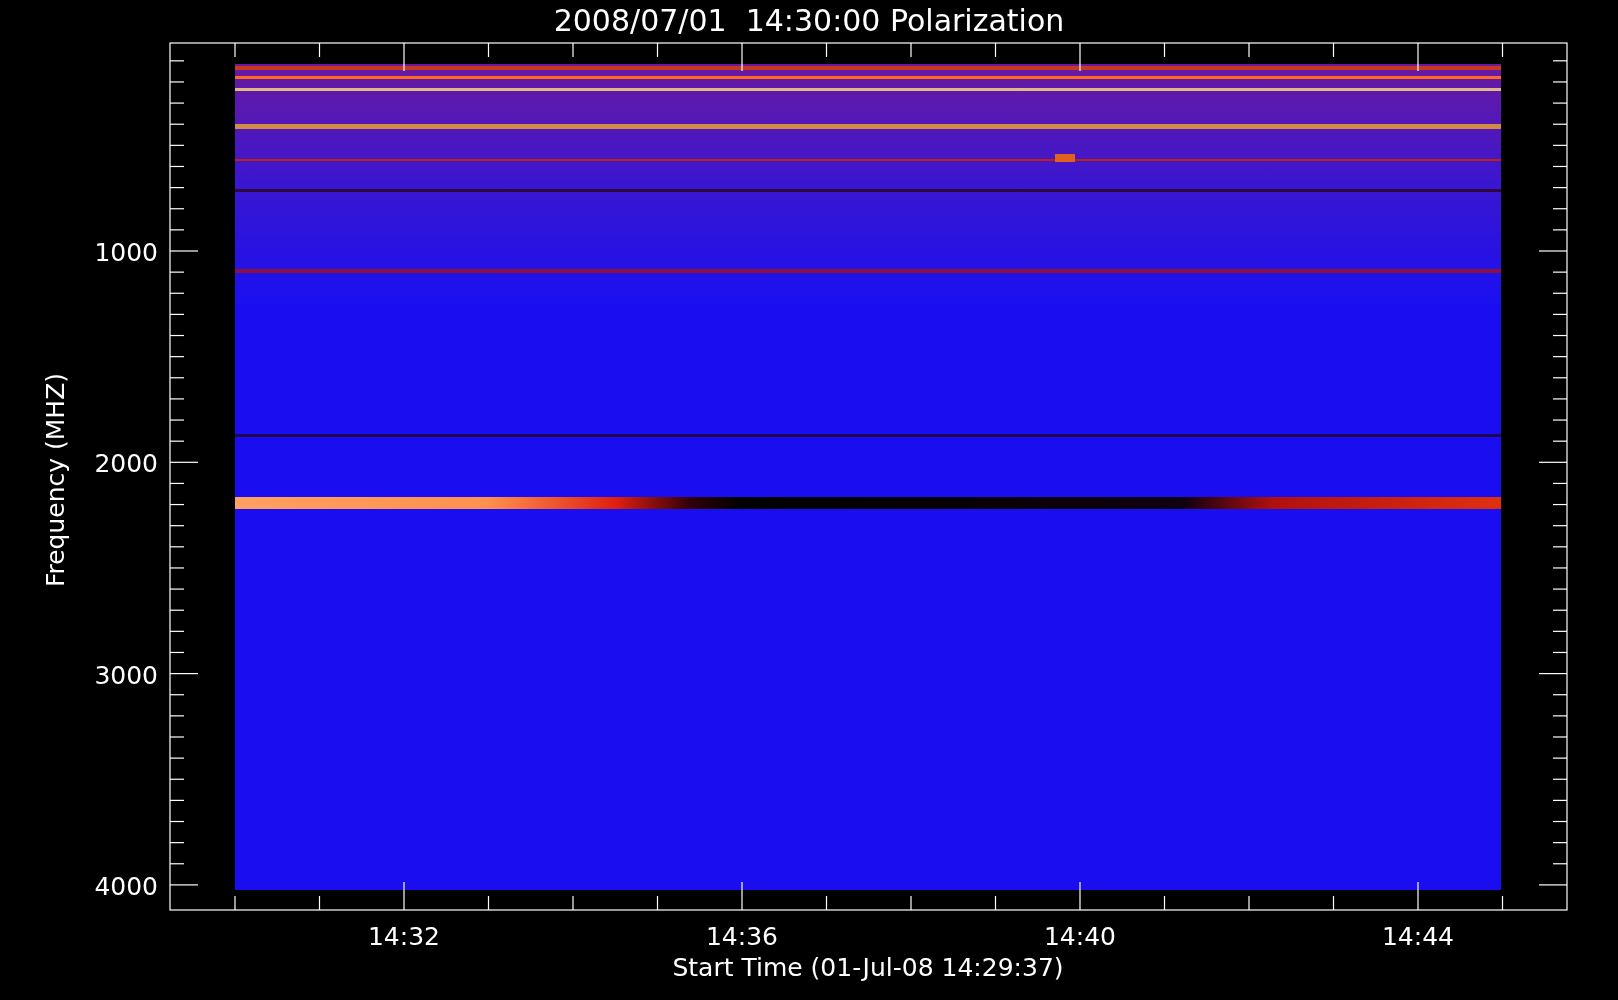  Describe the element at coordinates (126, 675) in the screenshot. I see `y-tick-label: 3000` at that location.